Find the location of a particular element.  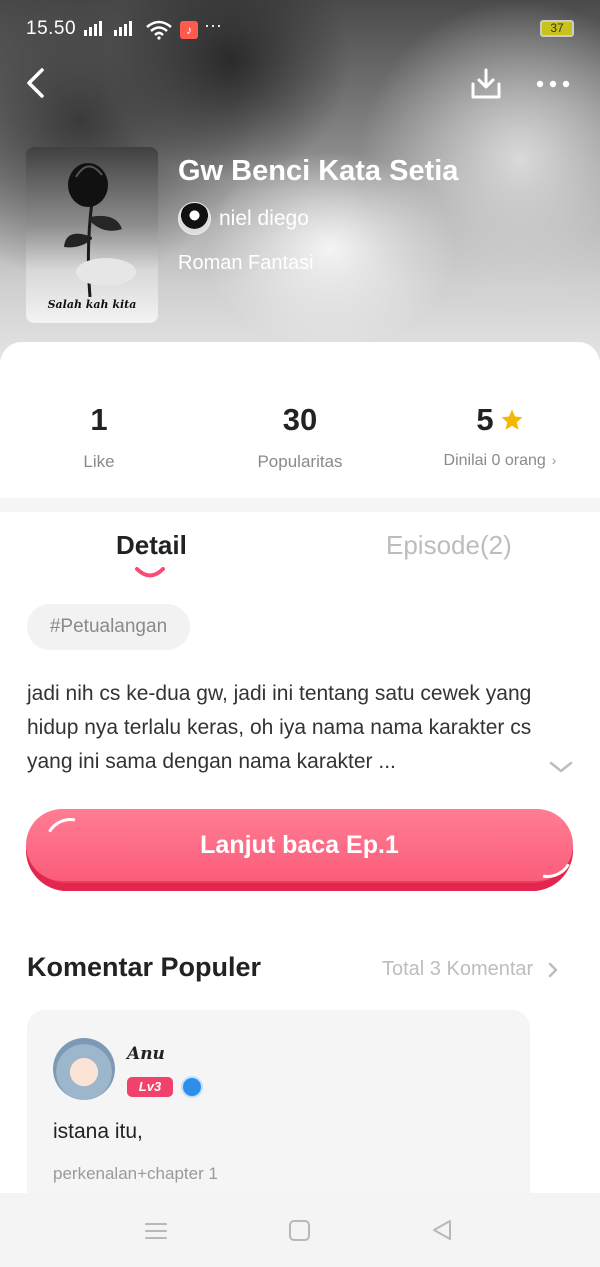

tab-detail: Detail is located at coordinates (151, 545).